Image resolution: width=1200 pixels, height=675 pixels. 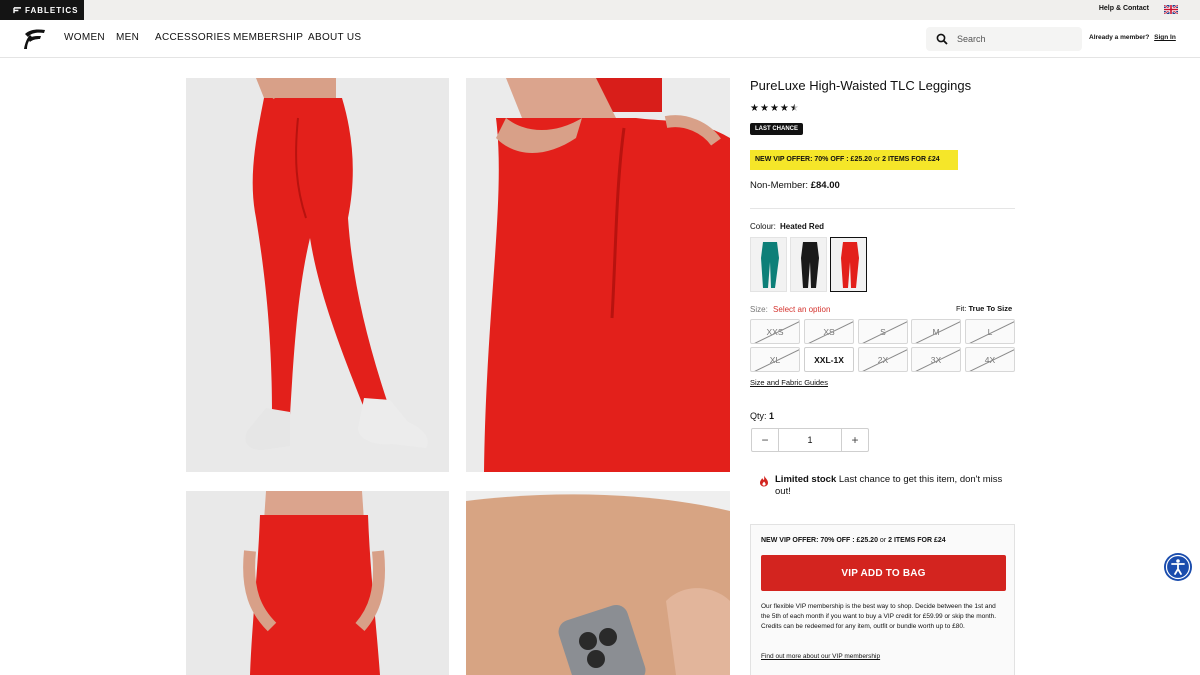 What do you see at coordinates (911, 159) in the screenshot?
I see `vip-offer-suffix: 2 ITEMS FOR £24` at bounding box center [911, 159].